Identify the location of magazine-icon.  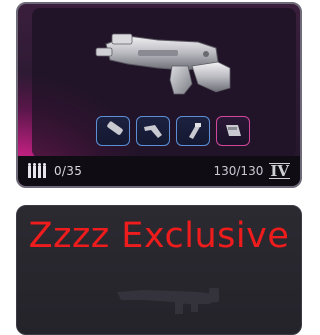
(233, 130).